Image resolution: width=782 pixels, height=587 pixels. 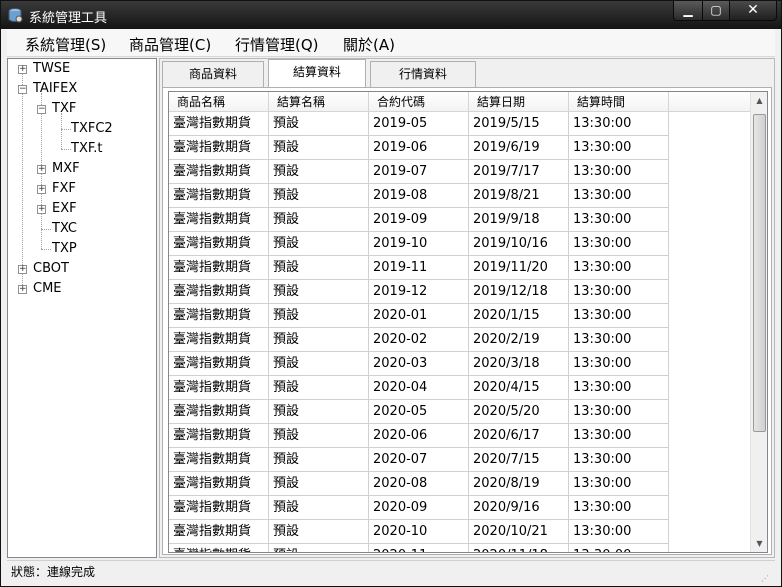 What do you see at coordinates (64, 230) in the screenshot?
I see `tree-node-txc: TXC` at bounding box center [64, 230].